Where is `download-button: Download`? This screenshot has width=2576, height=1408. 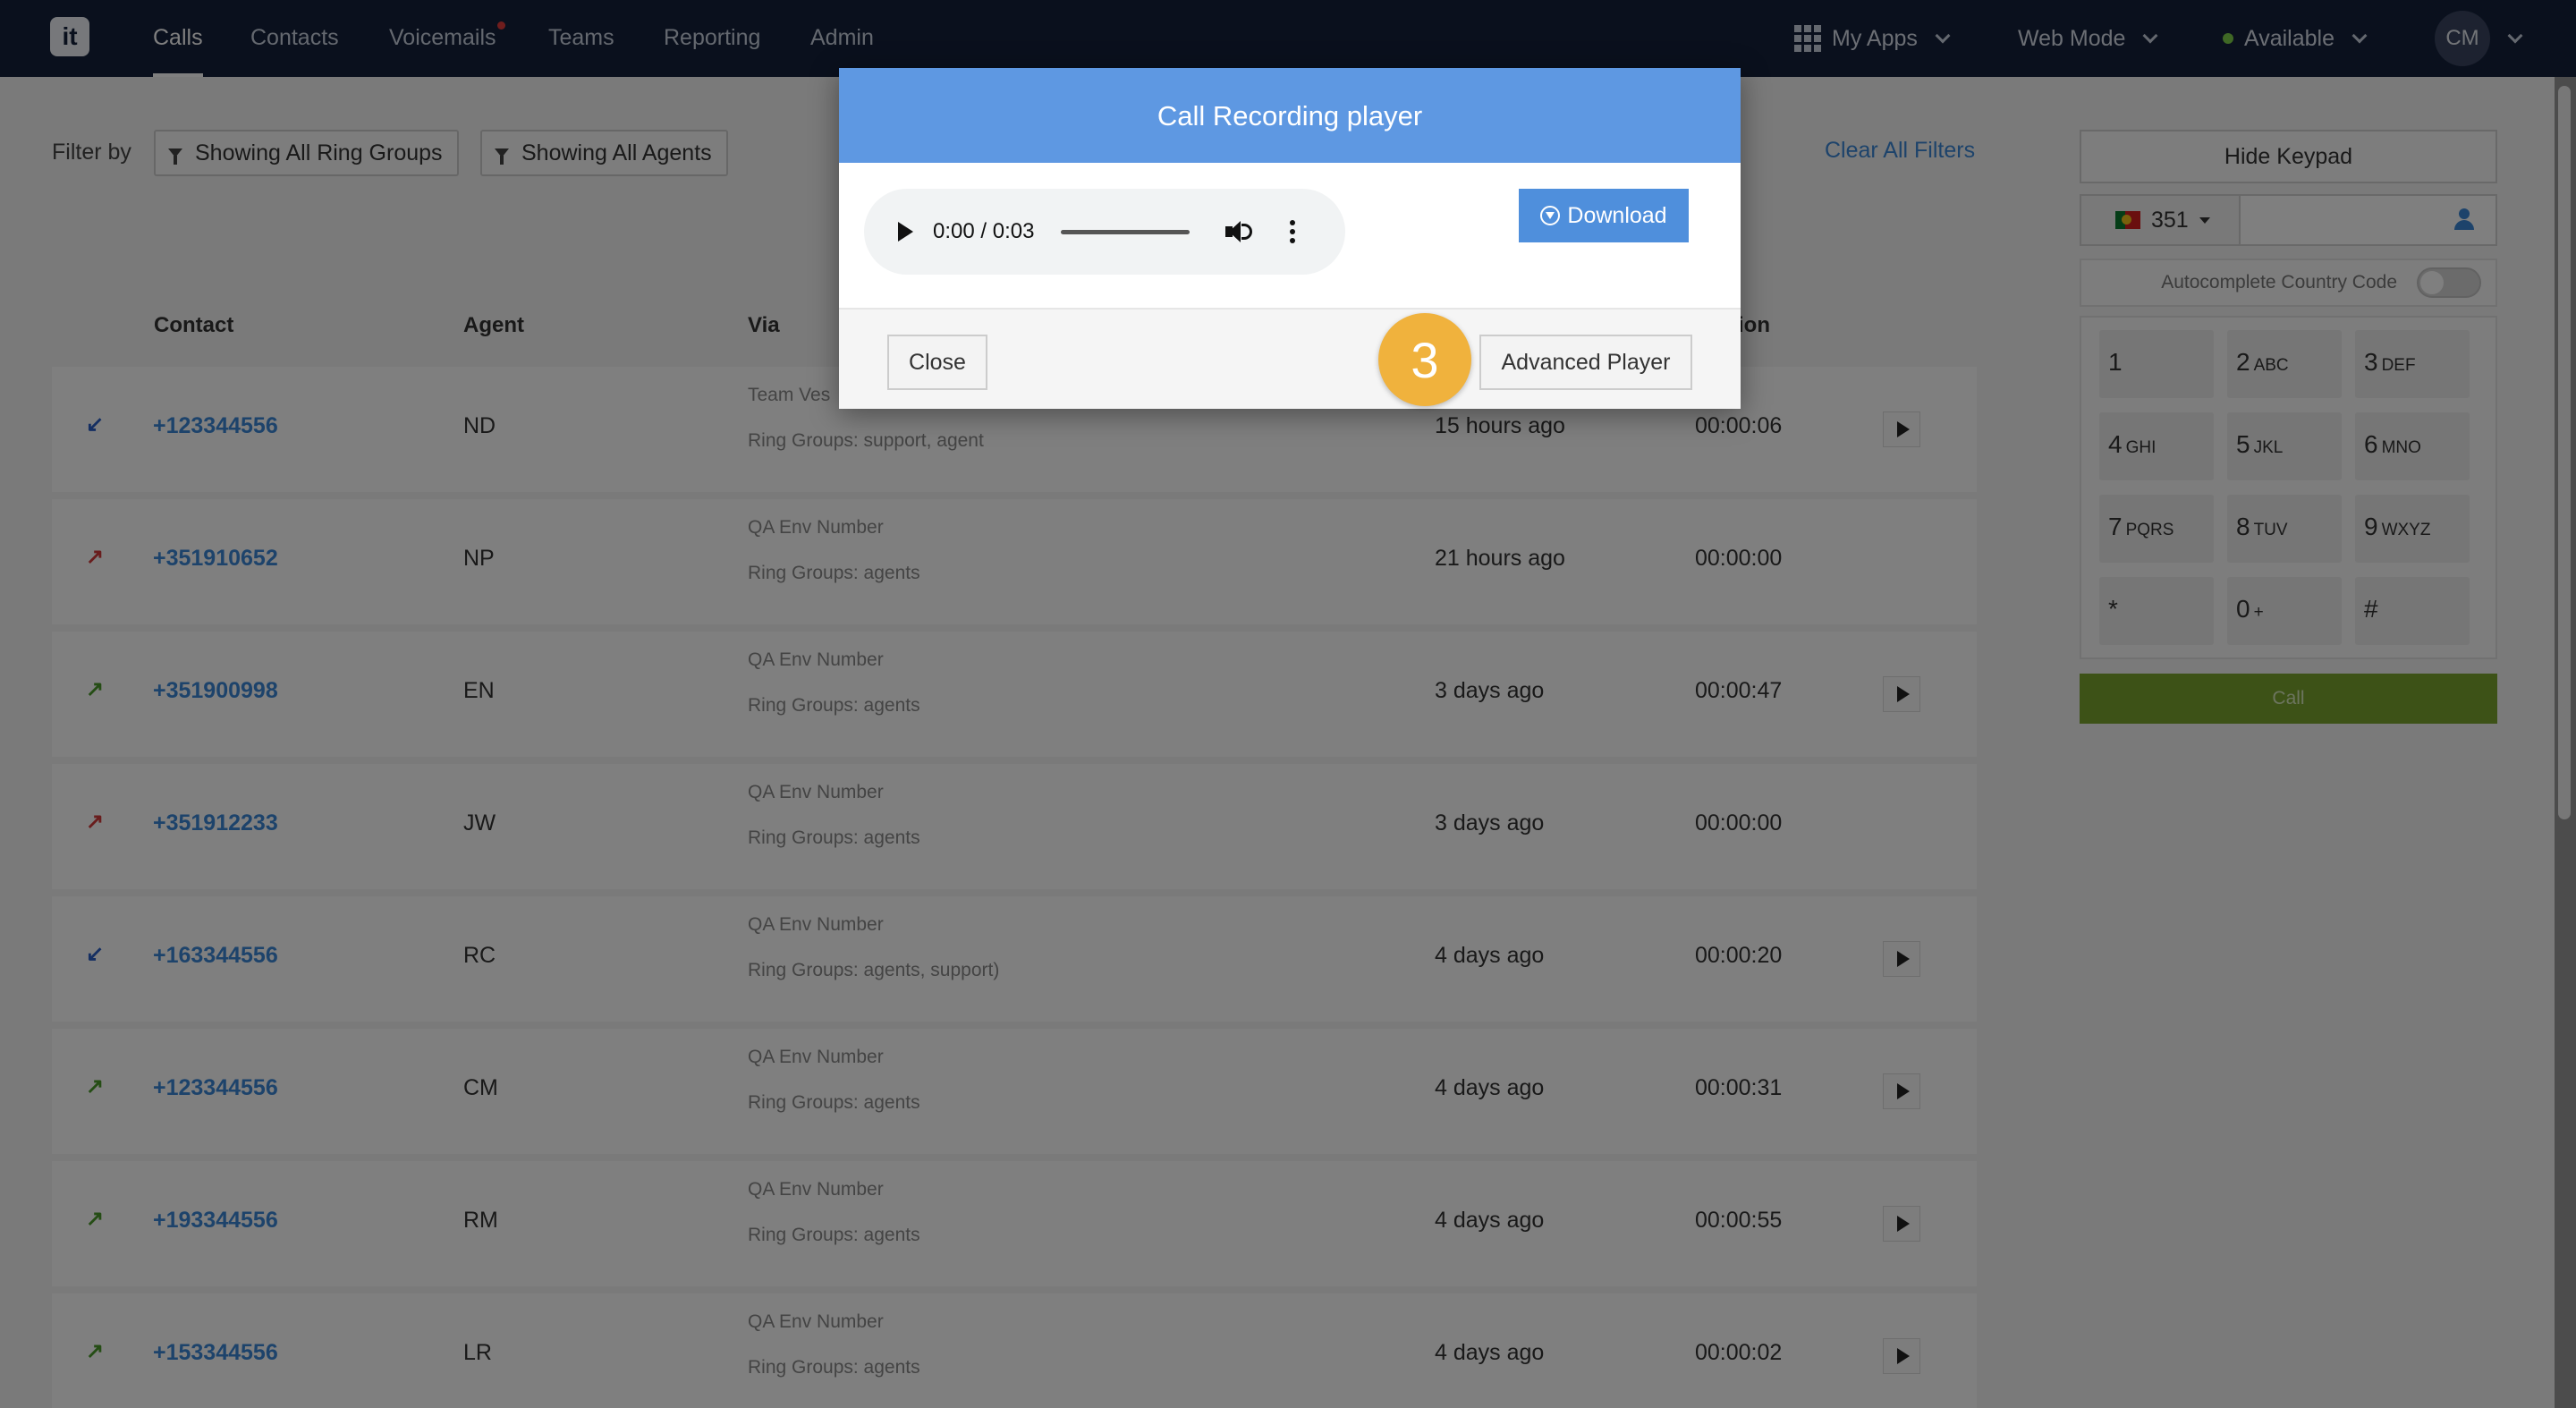
download-button: Download is located at coordinates (1604, 215).